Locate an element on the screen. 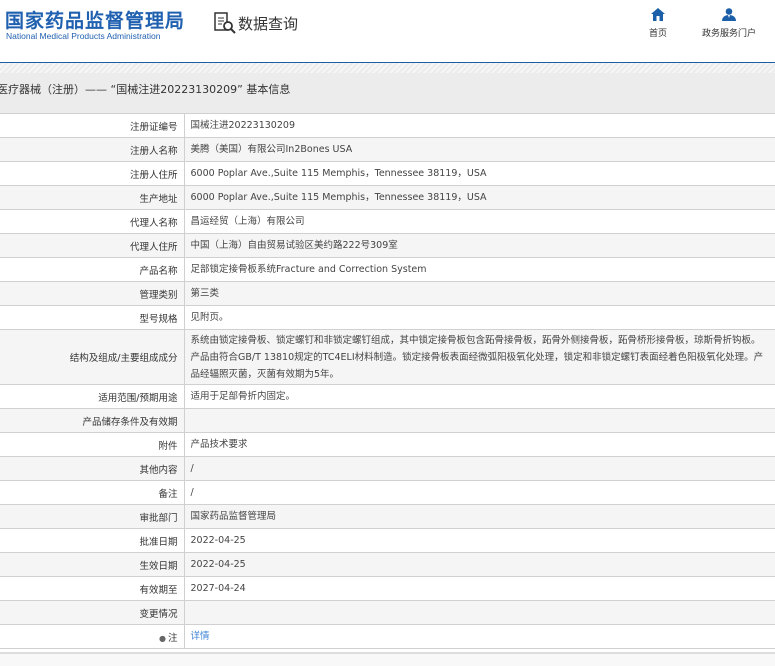  field-value: 见附页。 is located at coordinates (479, 317).